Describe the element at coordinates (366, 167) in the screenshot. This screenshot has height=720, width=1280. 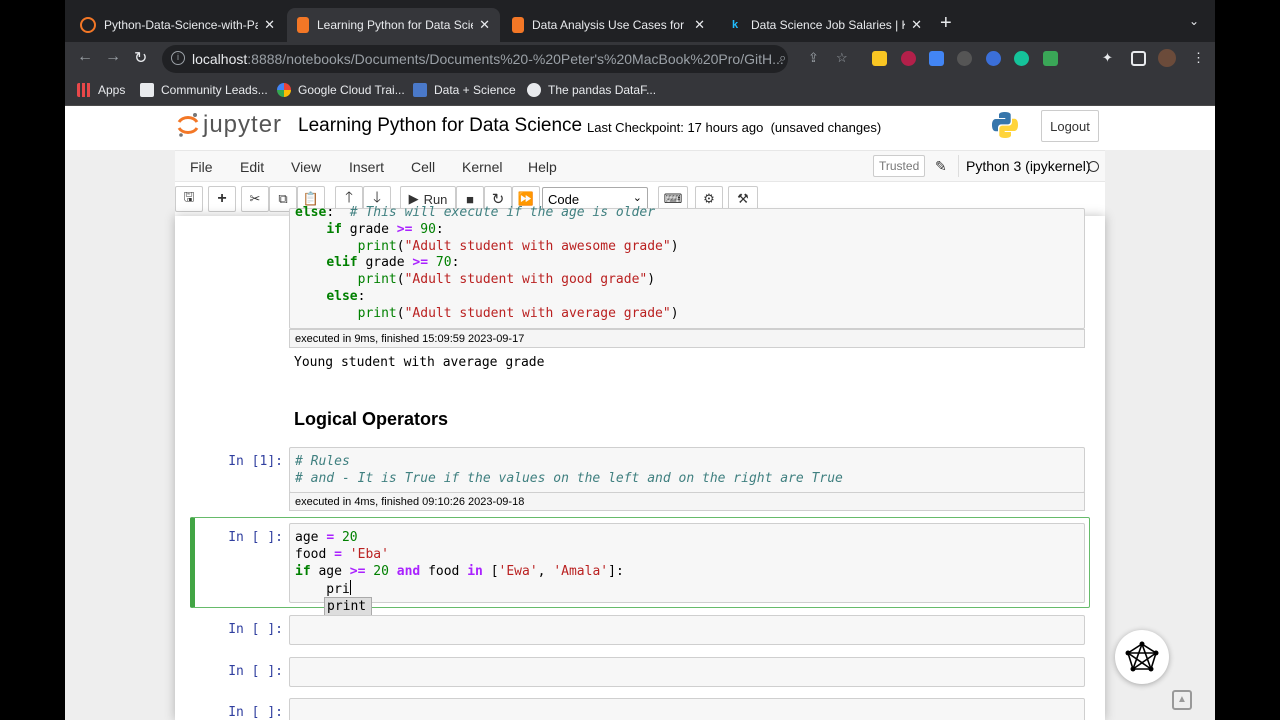
I see `menu-insert: Insert` at that location.